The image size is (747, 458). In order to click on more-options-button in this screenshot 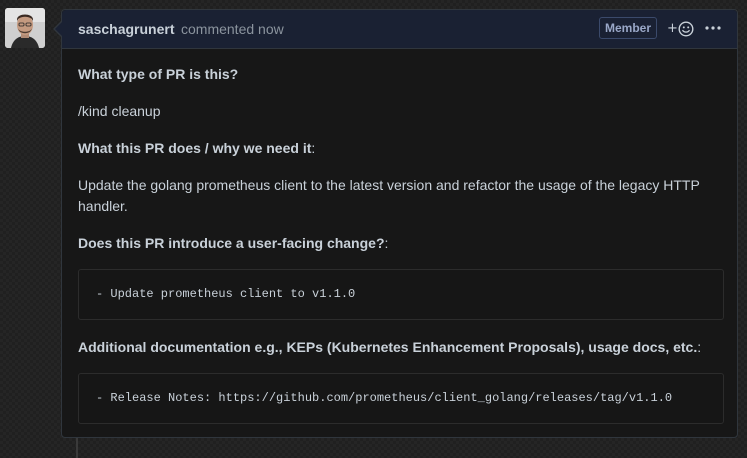, I will do `click(713, 28)`.